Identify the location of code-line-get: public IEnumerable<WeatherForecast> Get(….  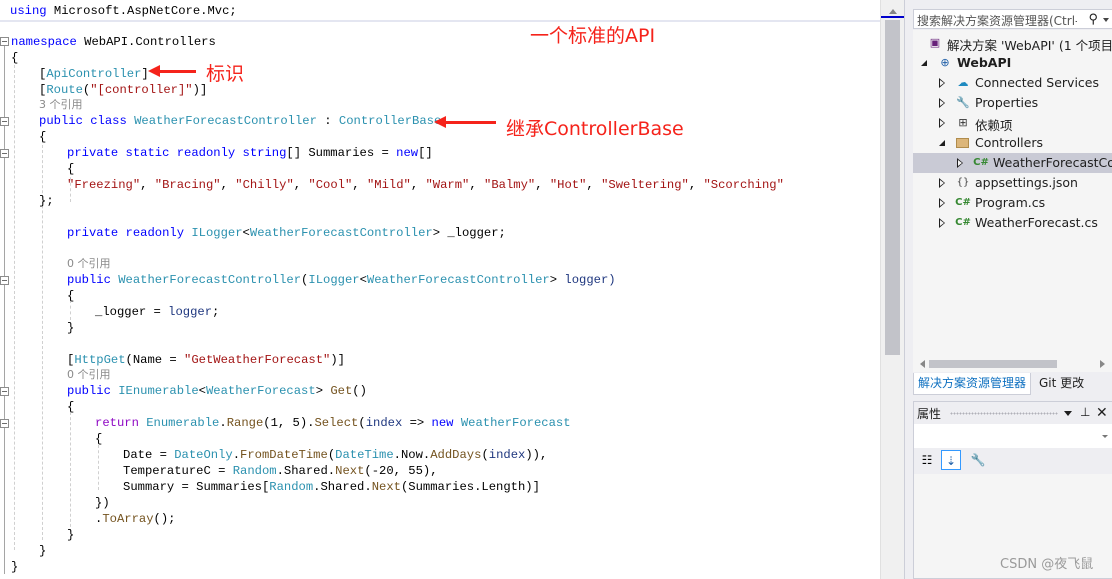
(217, 391).